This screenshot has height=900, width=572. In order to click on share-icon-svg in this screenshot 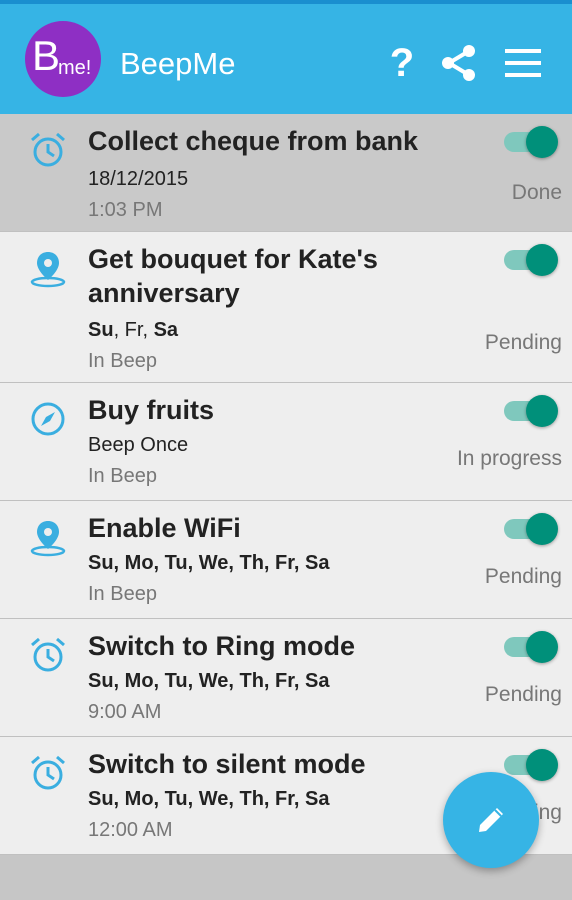, I will do `click(458, 63)`.